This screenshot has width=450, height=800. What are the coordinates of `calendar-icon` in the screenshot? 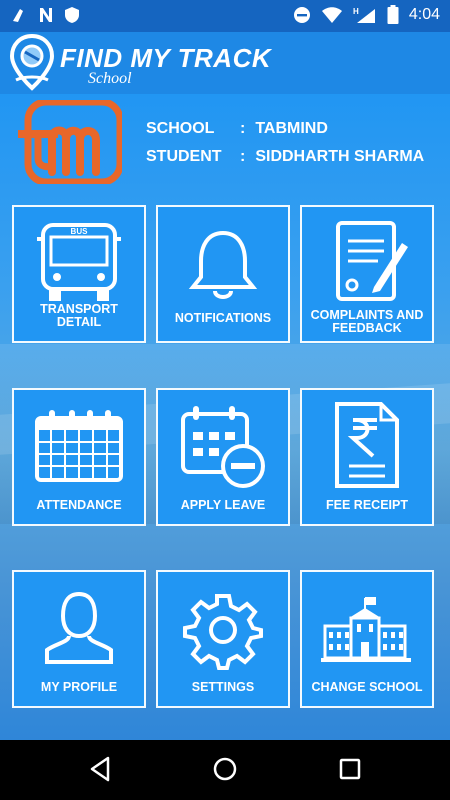 It's located at (79, 446).